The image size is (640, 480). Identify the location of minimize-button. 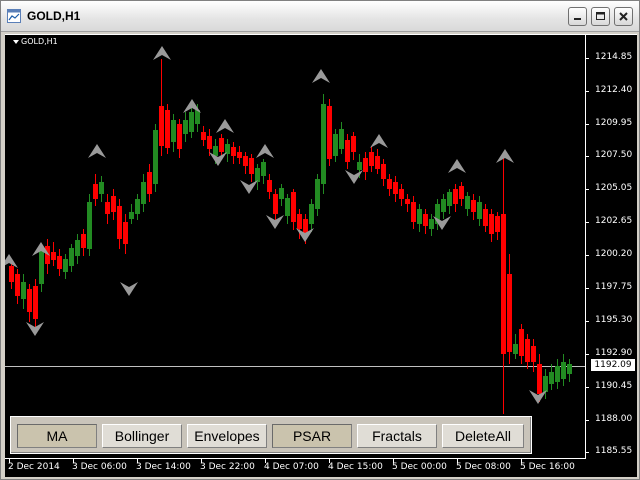
(577, 16).